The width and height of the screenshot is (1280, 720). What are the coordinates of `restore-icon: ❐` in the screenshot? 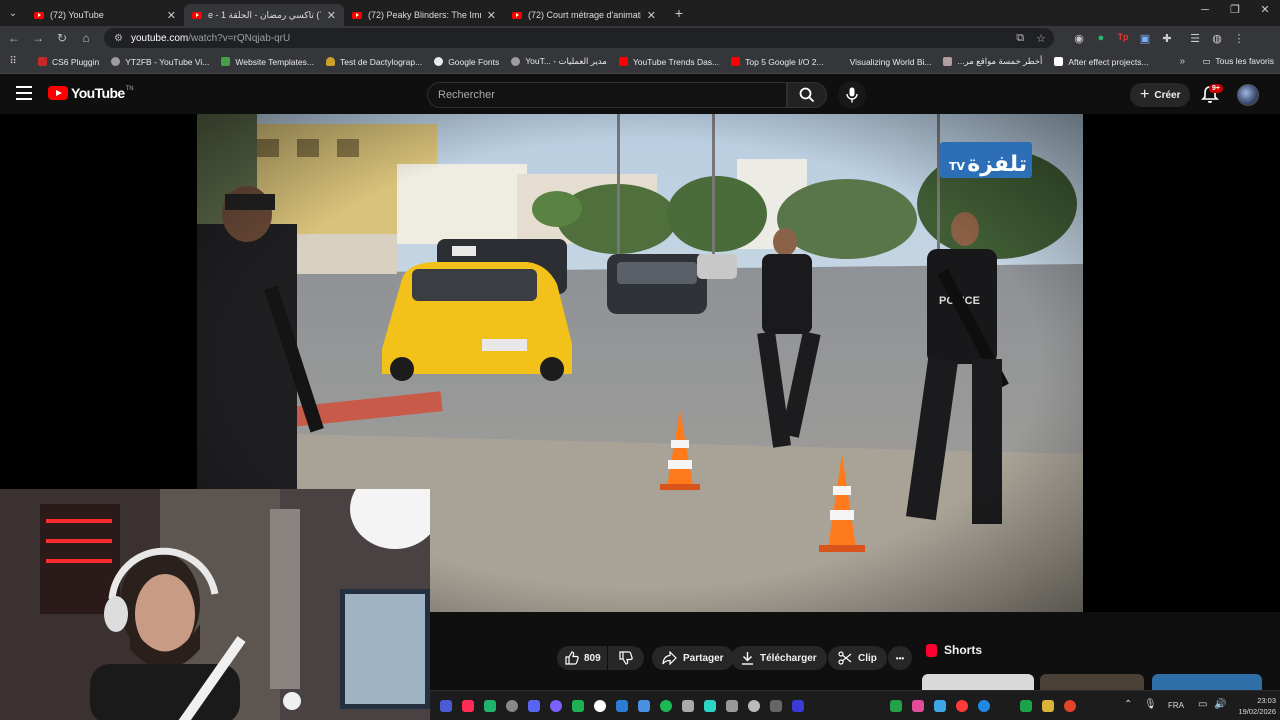 It's located at (1235, 13).